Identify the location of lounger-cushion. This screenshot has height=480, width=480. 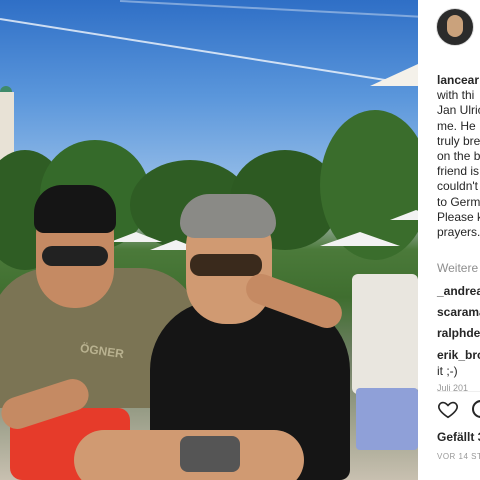
(387, 419).